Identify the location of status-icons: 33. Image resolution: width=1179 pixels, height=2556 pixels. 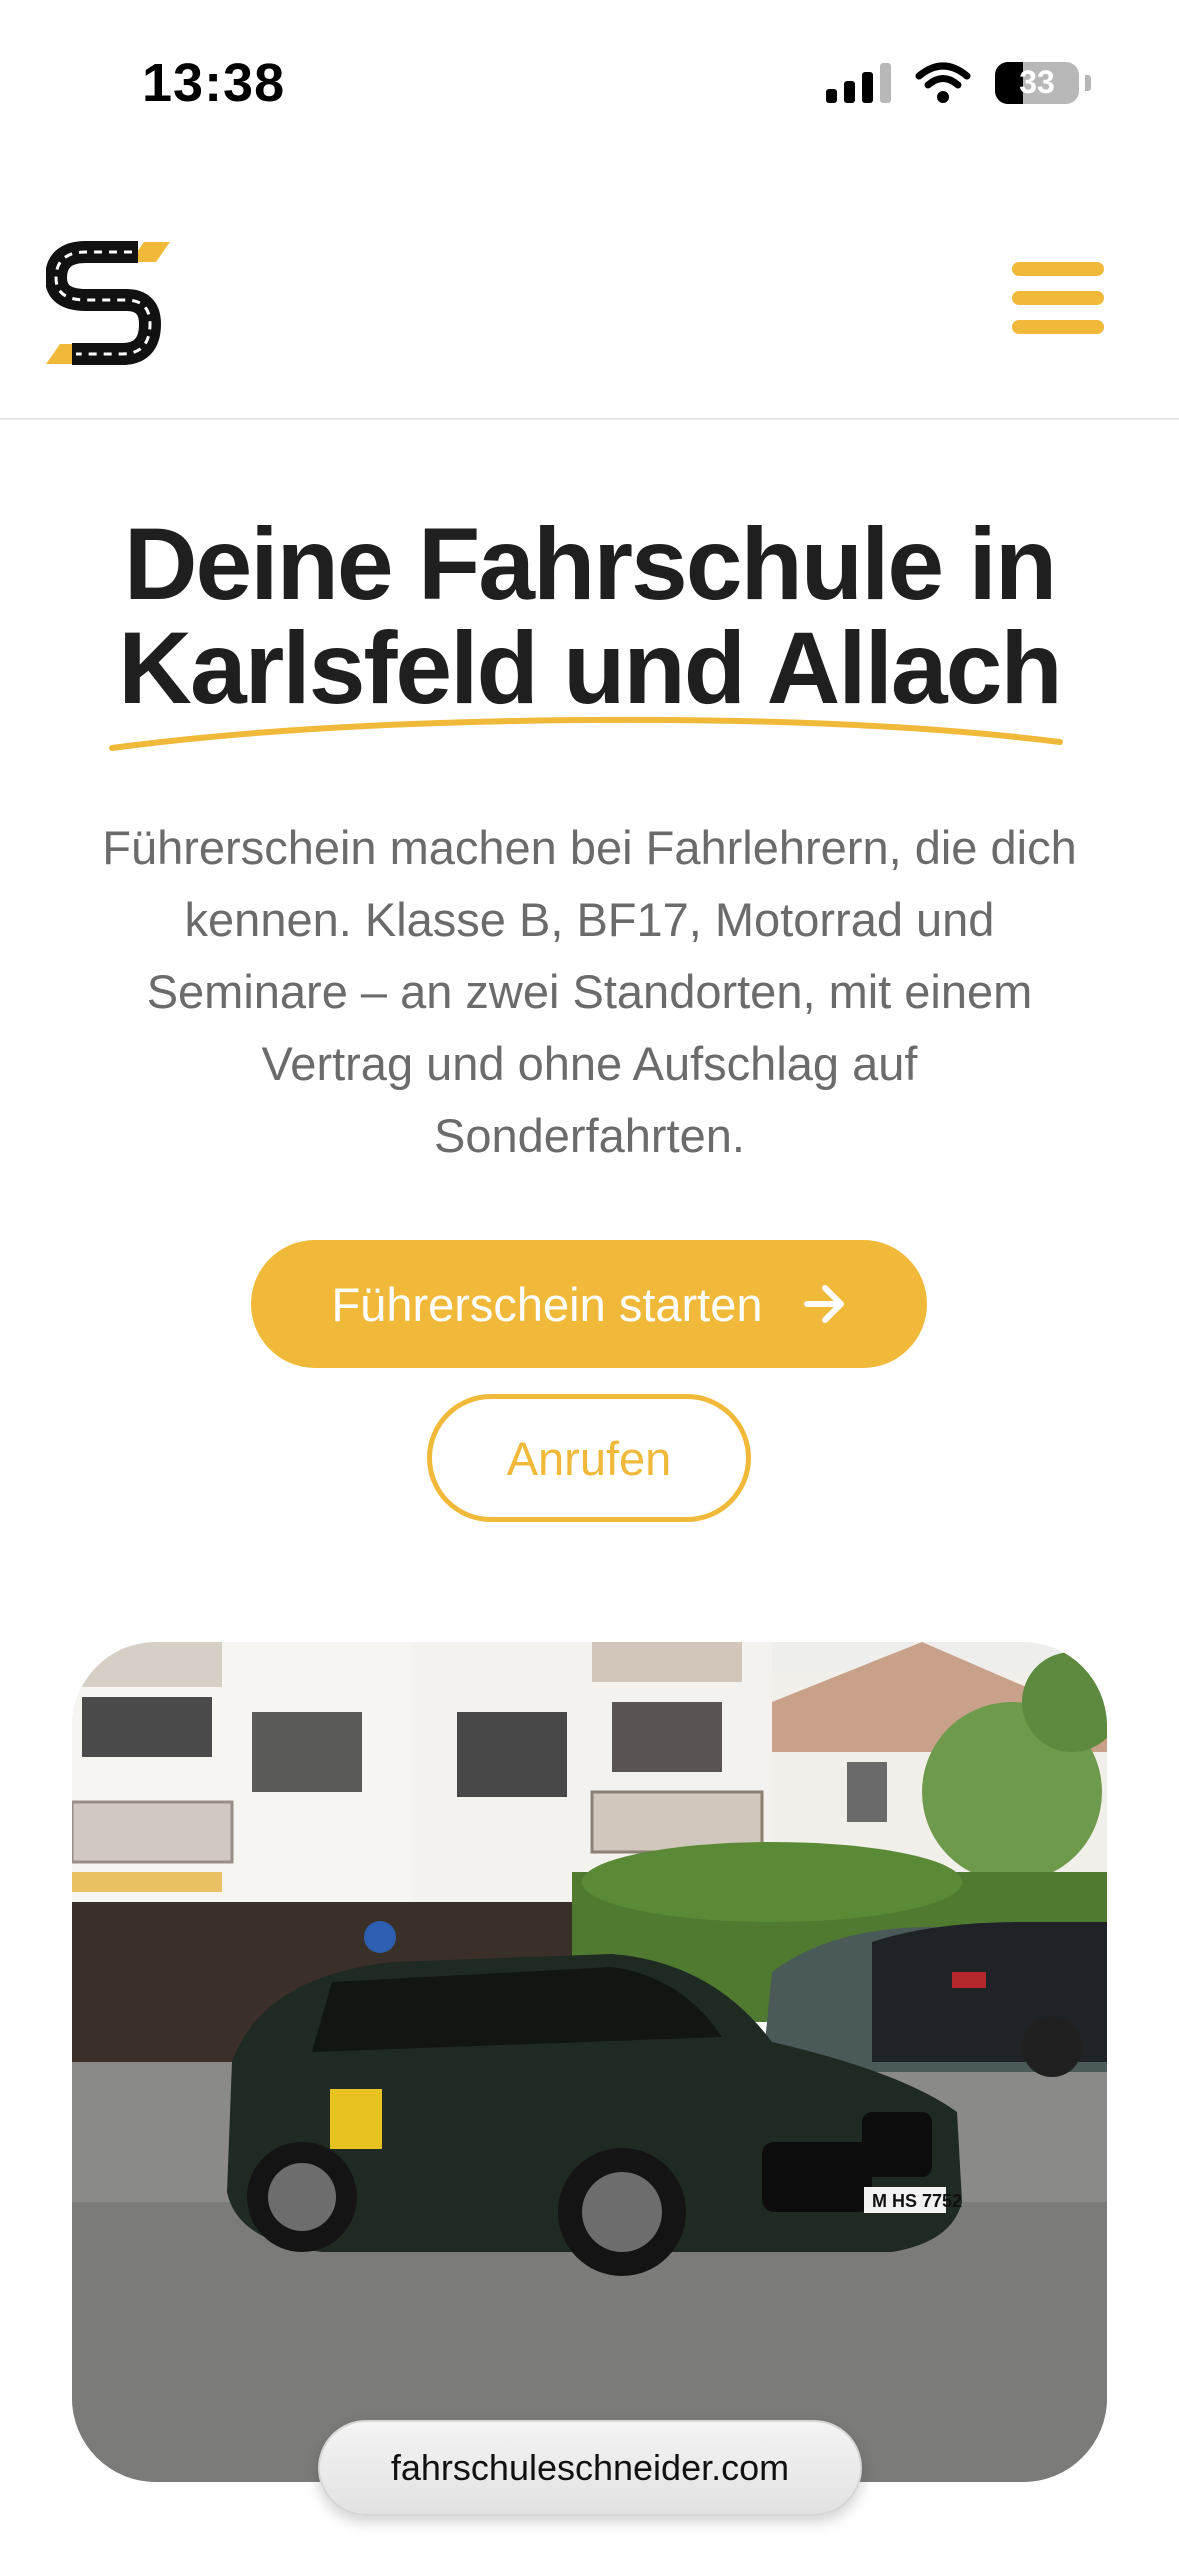
(958, 83).